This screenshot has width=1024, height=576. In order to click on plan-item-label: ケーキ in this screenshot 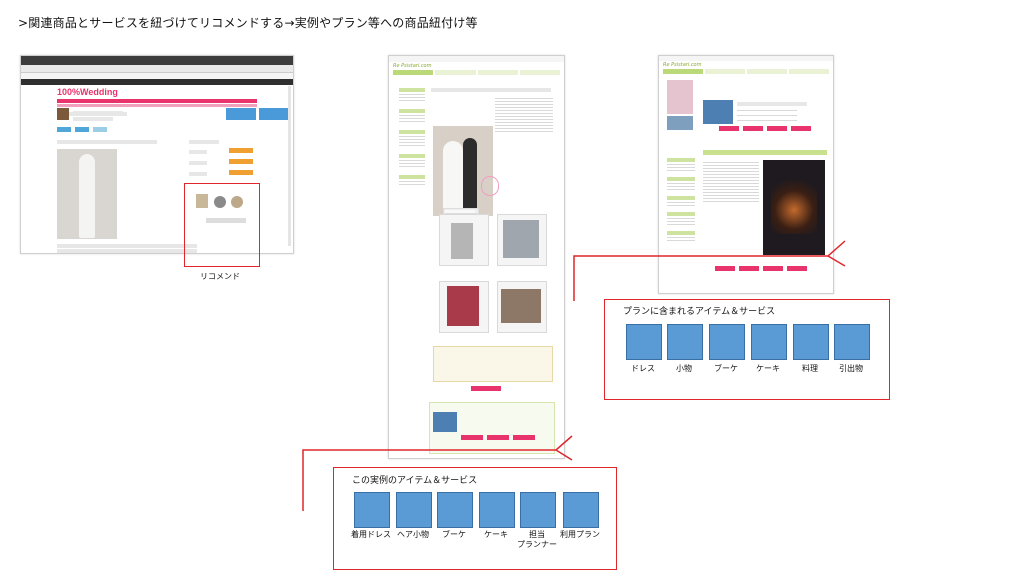, I will do `click(768, 368)`.